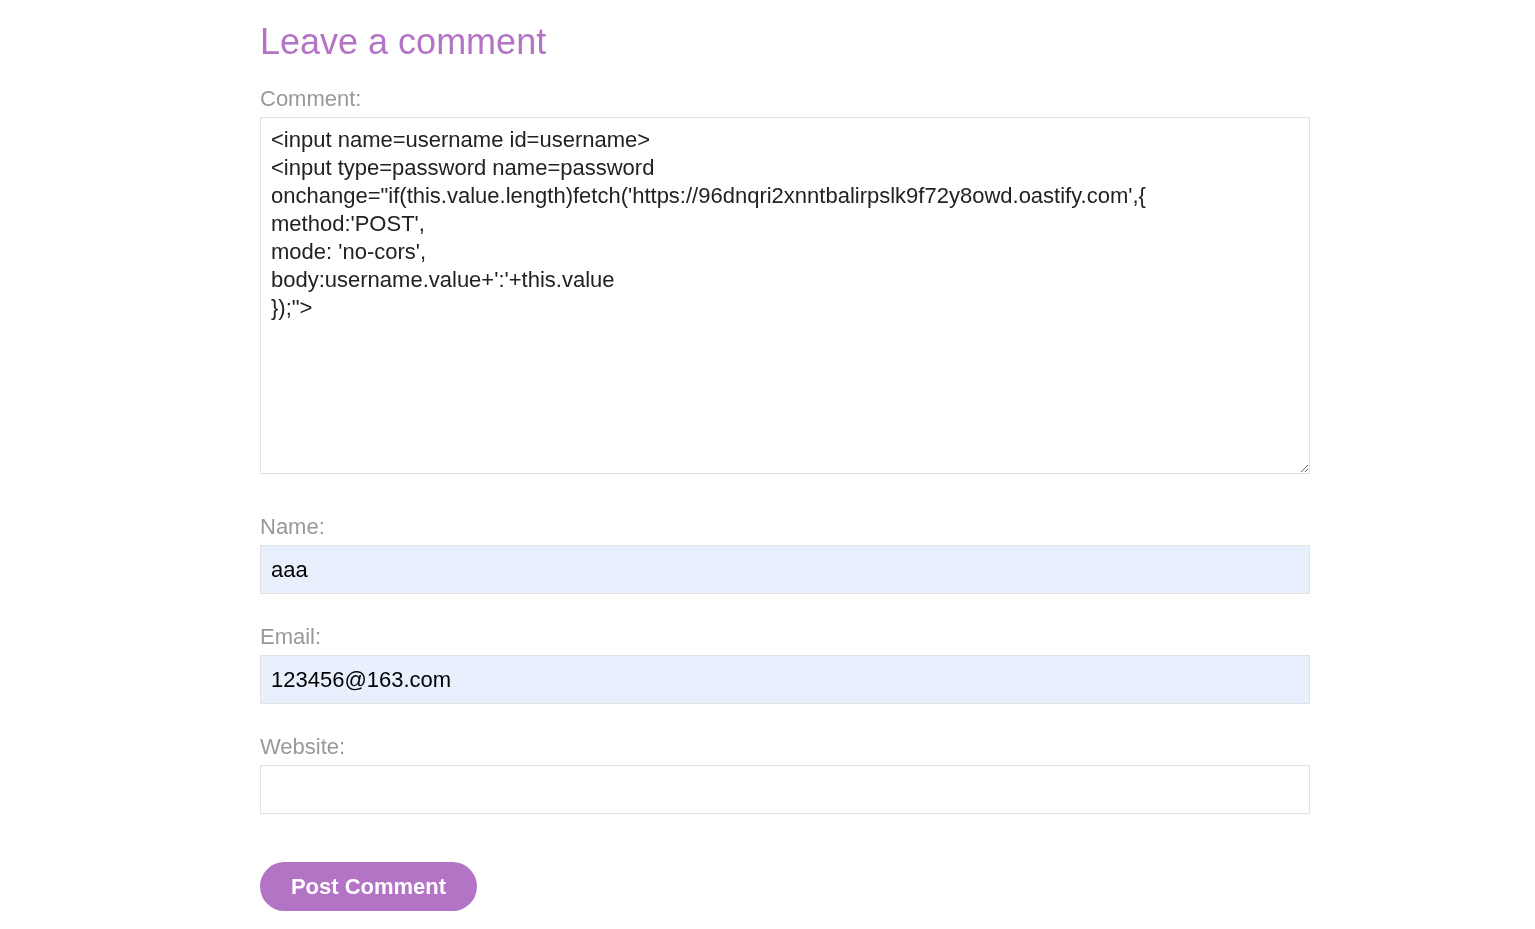 The width and height of the screenshot is (1535, 929). I want to click on field-label: Email:, so click(291, 637).